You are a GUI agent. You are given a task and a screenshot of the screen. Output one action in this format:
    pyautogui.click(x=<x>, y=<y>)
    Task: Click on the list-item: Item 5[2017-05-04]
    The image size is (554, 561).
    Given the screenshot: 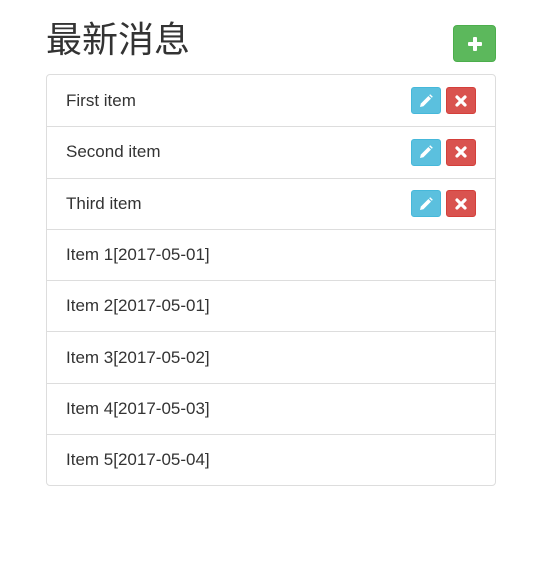 What is the action you would take?
    pyautogui.click(x=271, y=459)
    